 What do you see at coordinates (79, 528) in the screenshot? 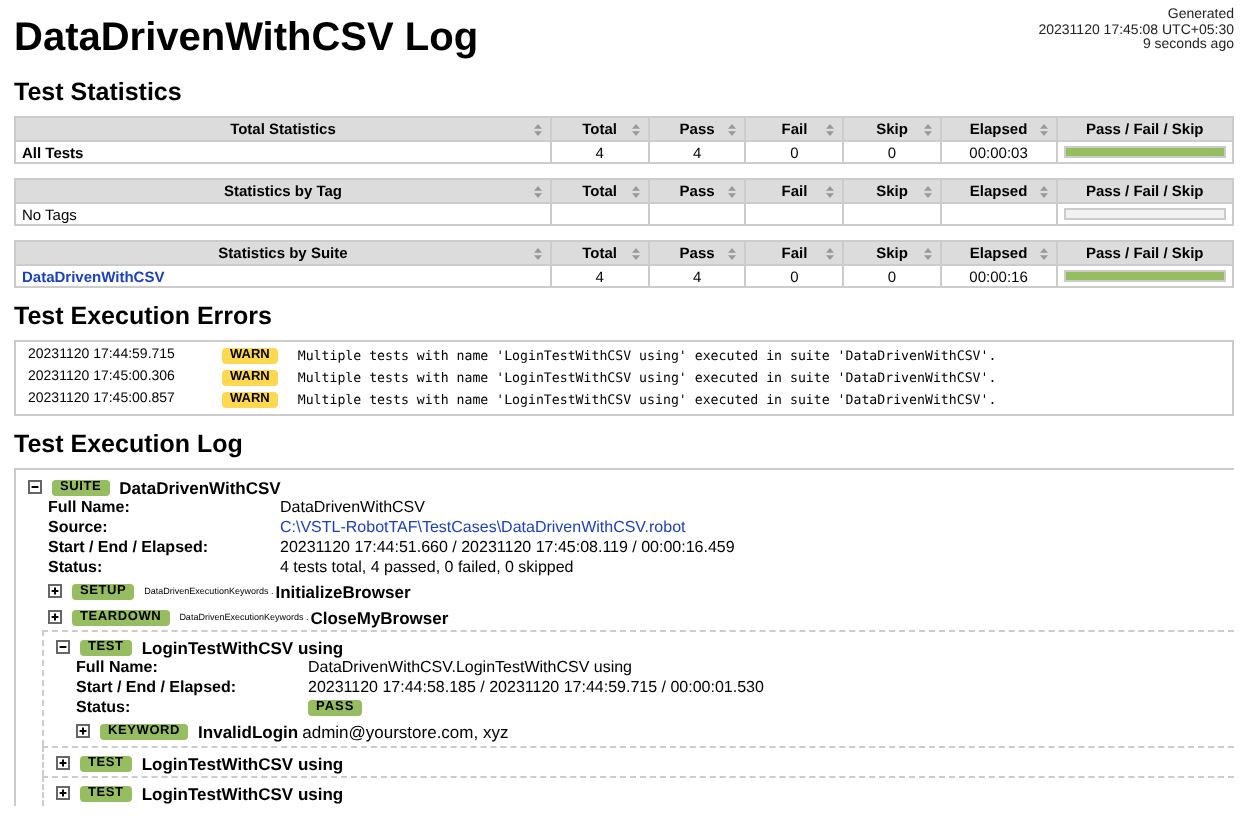
I see `metadata-label: Source:` at bounding box center [79, 528].